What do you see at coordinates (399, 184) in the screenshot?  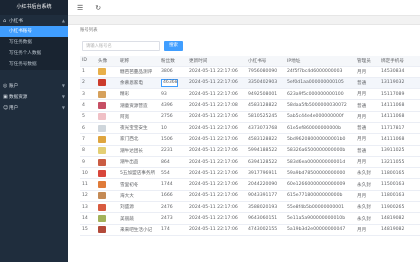 I see `cell-phone: 11500163` at bounding box center [399, 184].